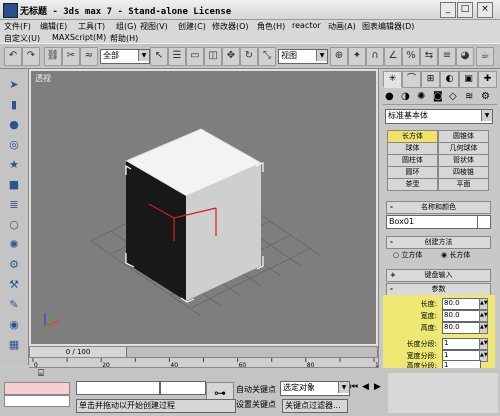 The height and width of the screenshot is (416, 500). What do you see at coordinates (14, 285) in the screenshot?
I see `hammer-tool-icon: ⚒` at bounding box center [14, 285].